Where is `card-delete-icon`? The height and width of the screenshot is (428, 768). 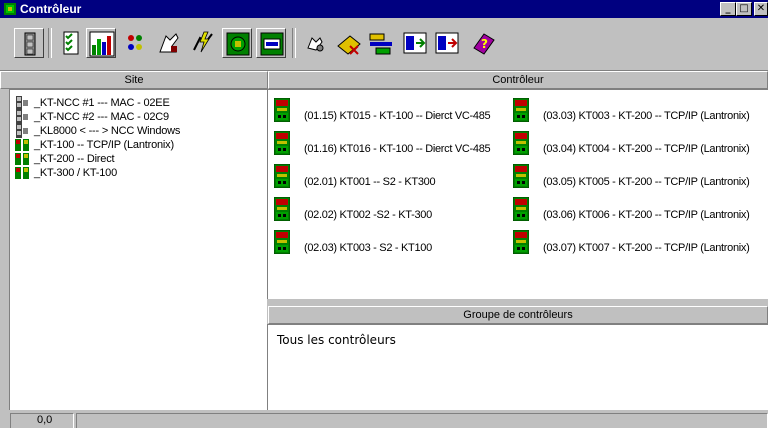
card-delete-icon is located at coordinates (349, 45).